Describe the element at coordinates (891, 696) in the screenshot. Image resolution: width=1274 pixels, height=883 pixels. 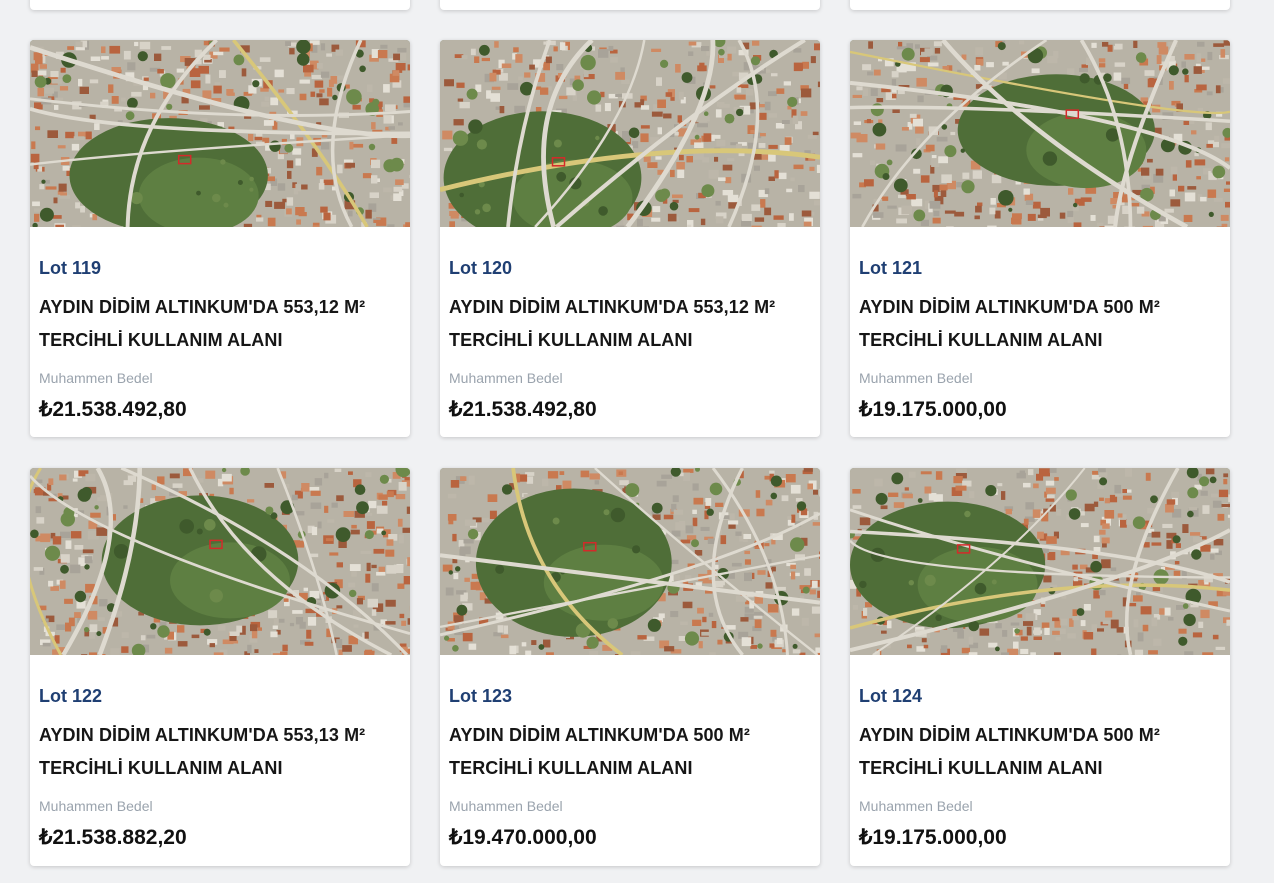
I see `lot-number: Lot 124` at that location.